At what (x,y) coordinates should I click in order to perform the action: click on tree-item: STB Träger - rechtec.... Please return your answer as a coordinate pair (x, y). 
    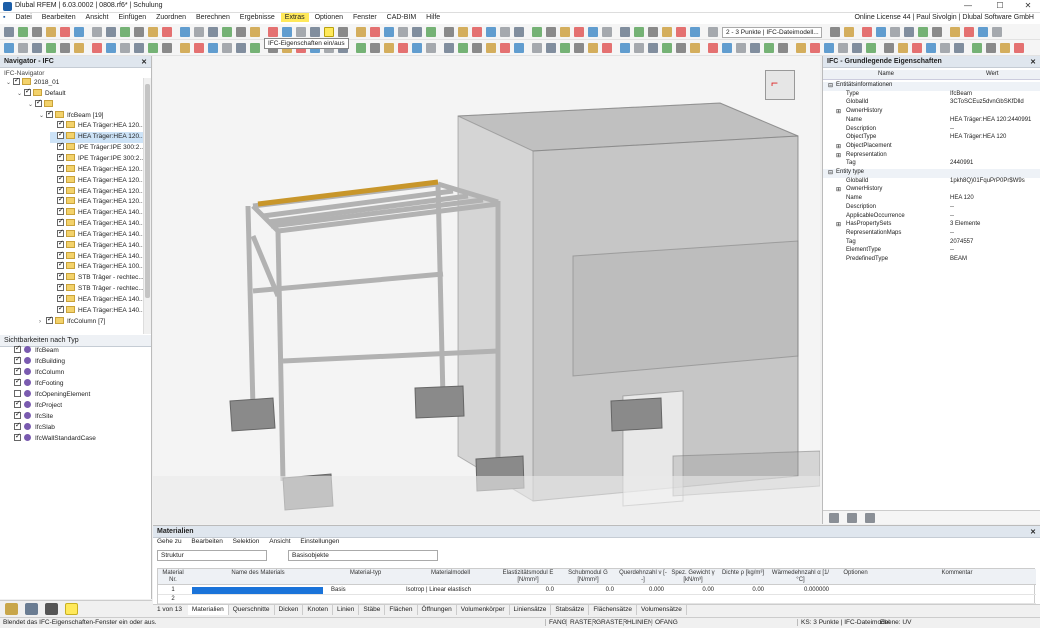
    Looking at the image, I should click on (96, 288).